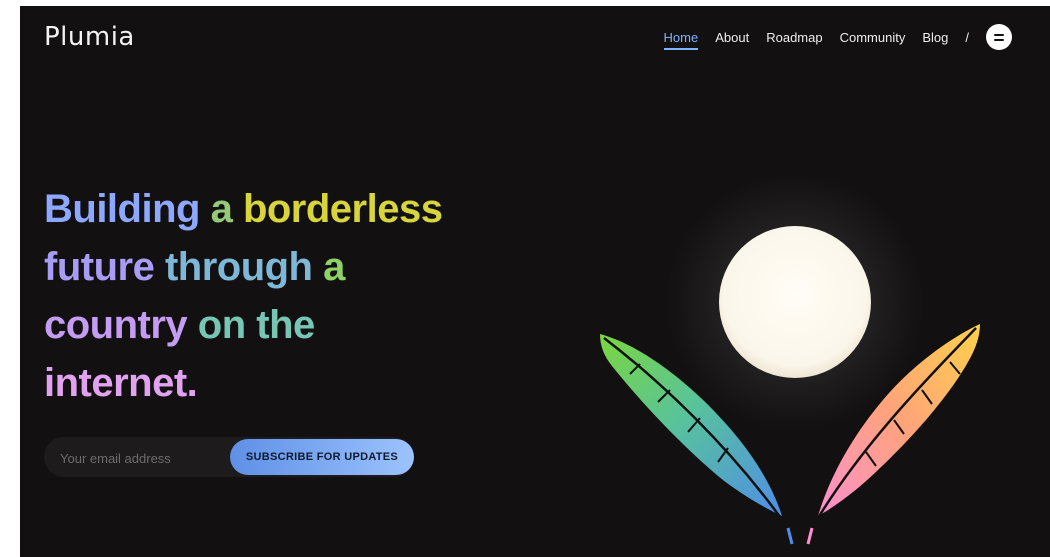  What do you see at coordinates (322, 457) in the screenshot?
I see `subscribe-button: SUBSCRIBE FOR UPDATES` at bounding box center [322, 457].